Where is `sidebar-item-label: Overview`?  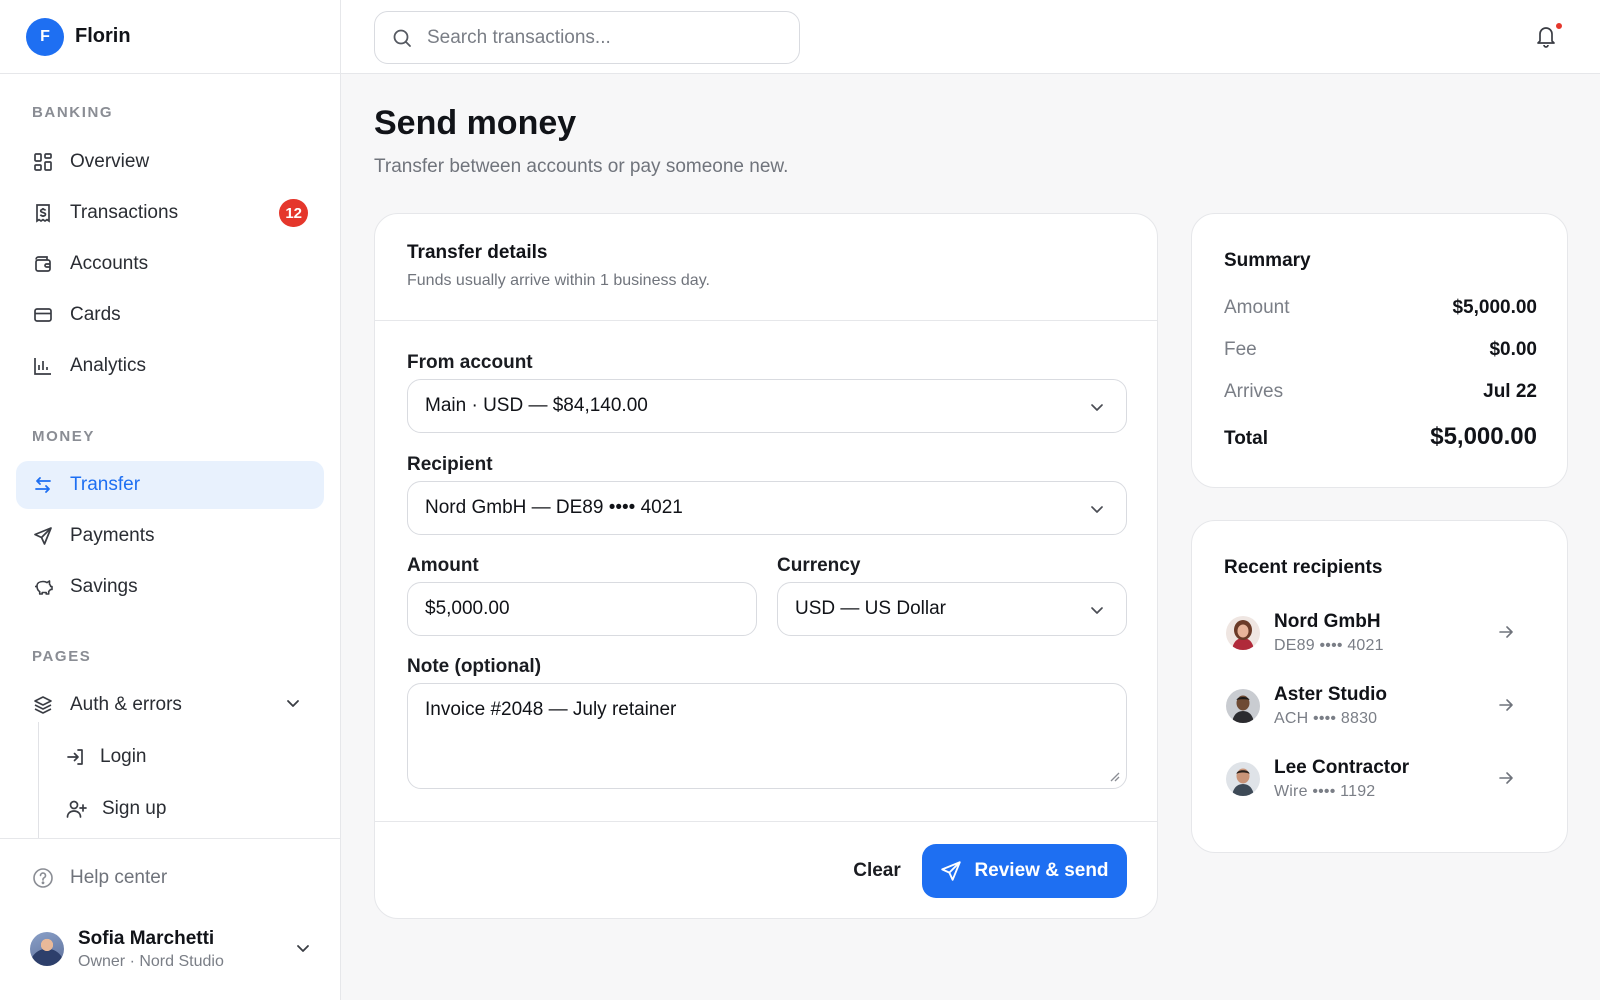
sidebar-item-label: Overview is located at coordinates (110, 161).